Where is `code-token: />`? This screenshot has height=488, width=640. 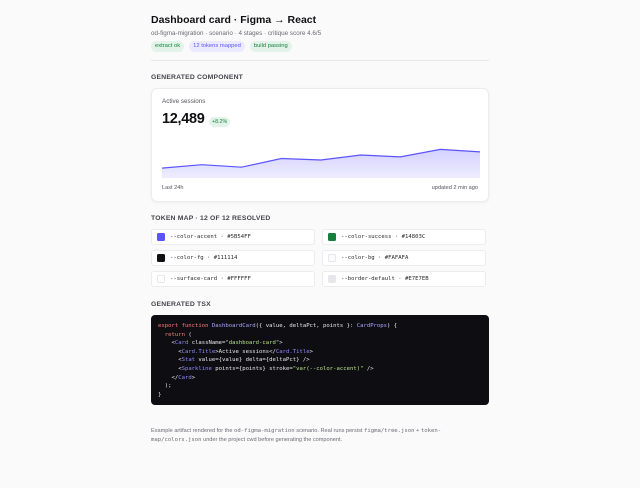 code-token: /> is located at coordinates (368, 368).